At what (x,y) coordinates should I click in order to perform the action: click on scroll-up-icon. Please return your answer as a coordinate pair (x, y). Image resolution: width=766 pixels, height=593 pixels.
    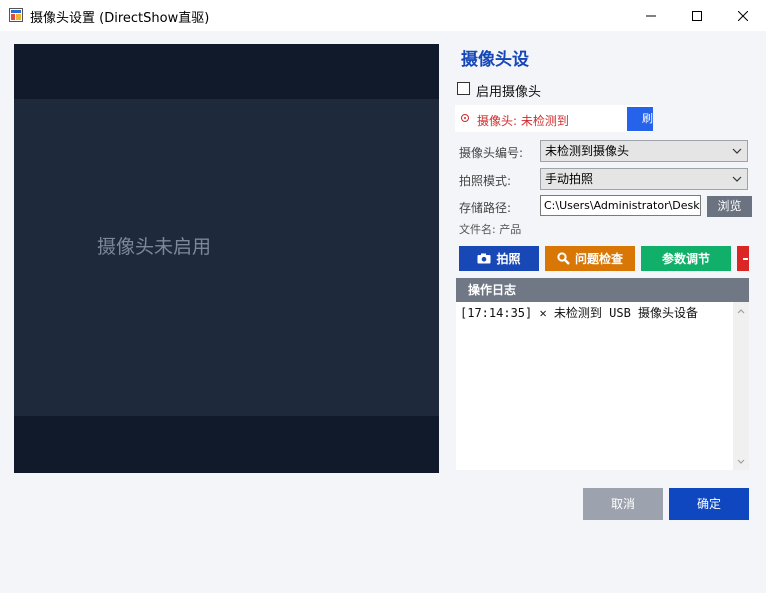
    Looking at the image, I should click on (741, 311).